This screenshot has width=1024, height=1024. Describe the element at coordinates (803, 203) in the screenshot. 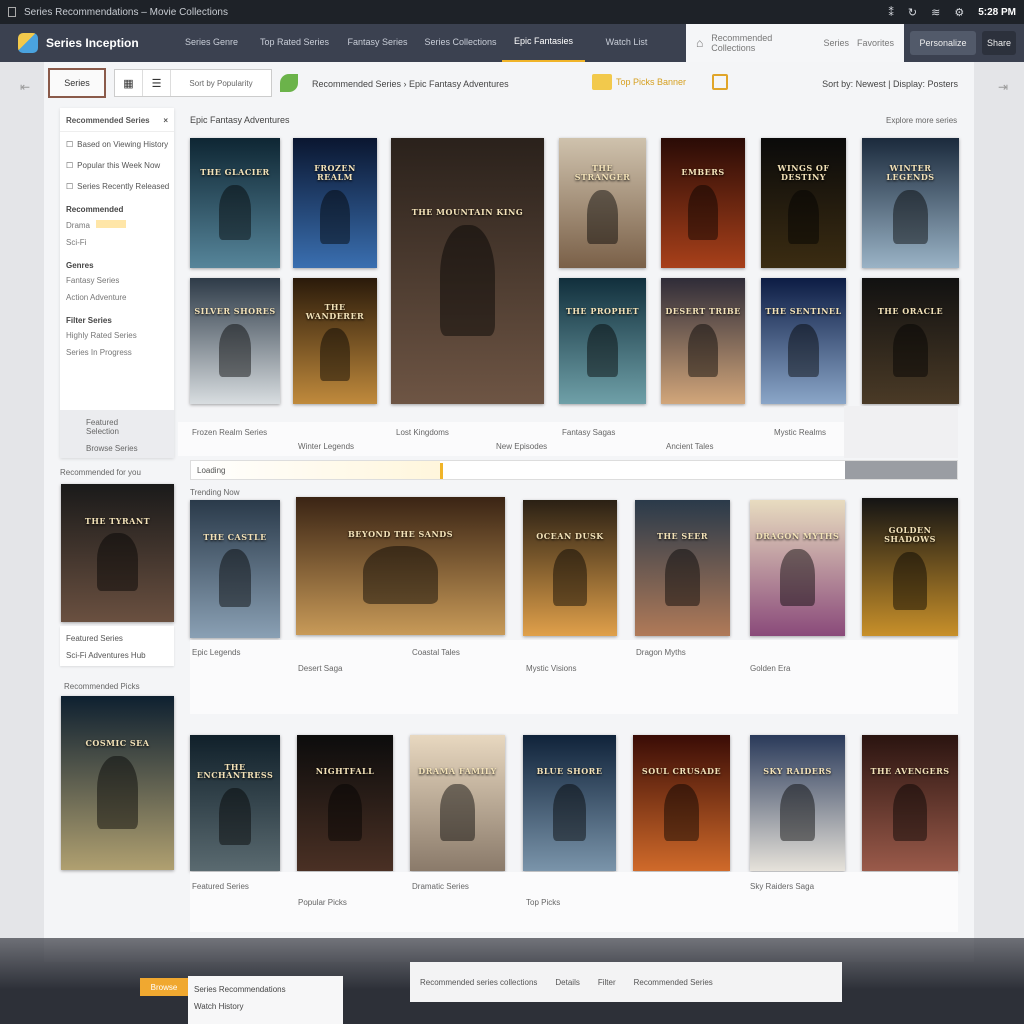

I see `poster-card: WINGS OF DESTINY` at that location.